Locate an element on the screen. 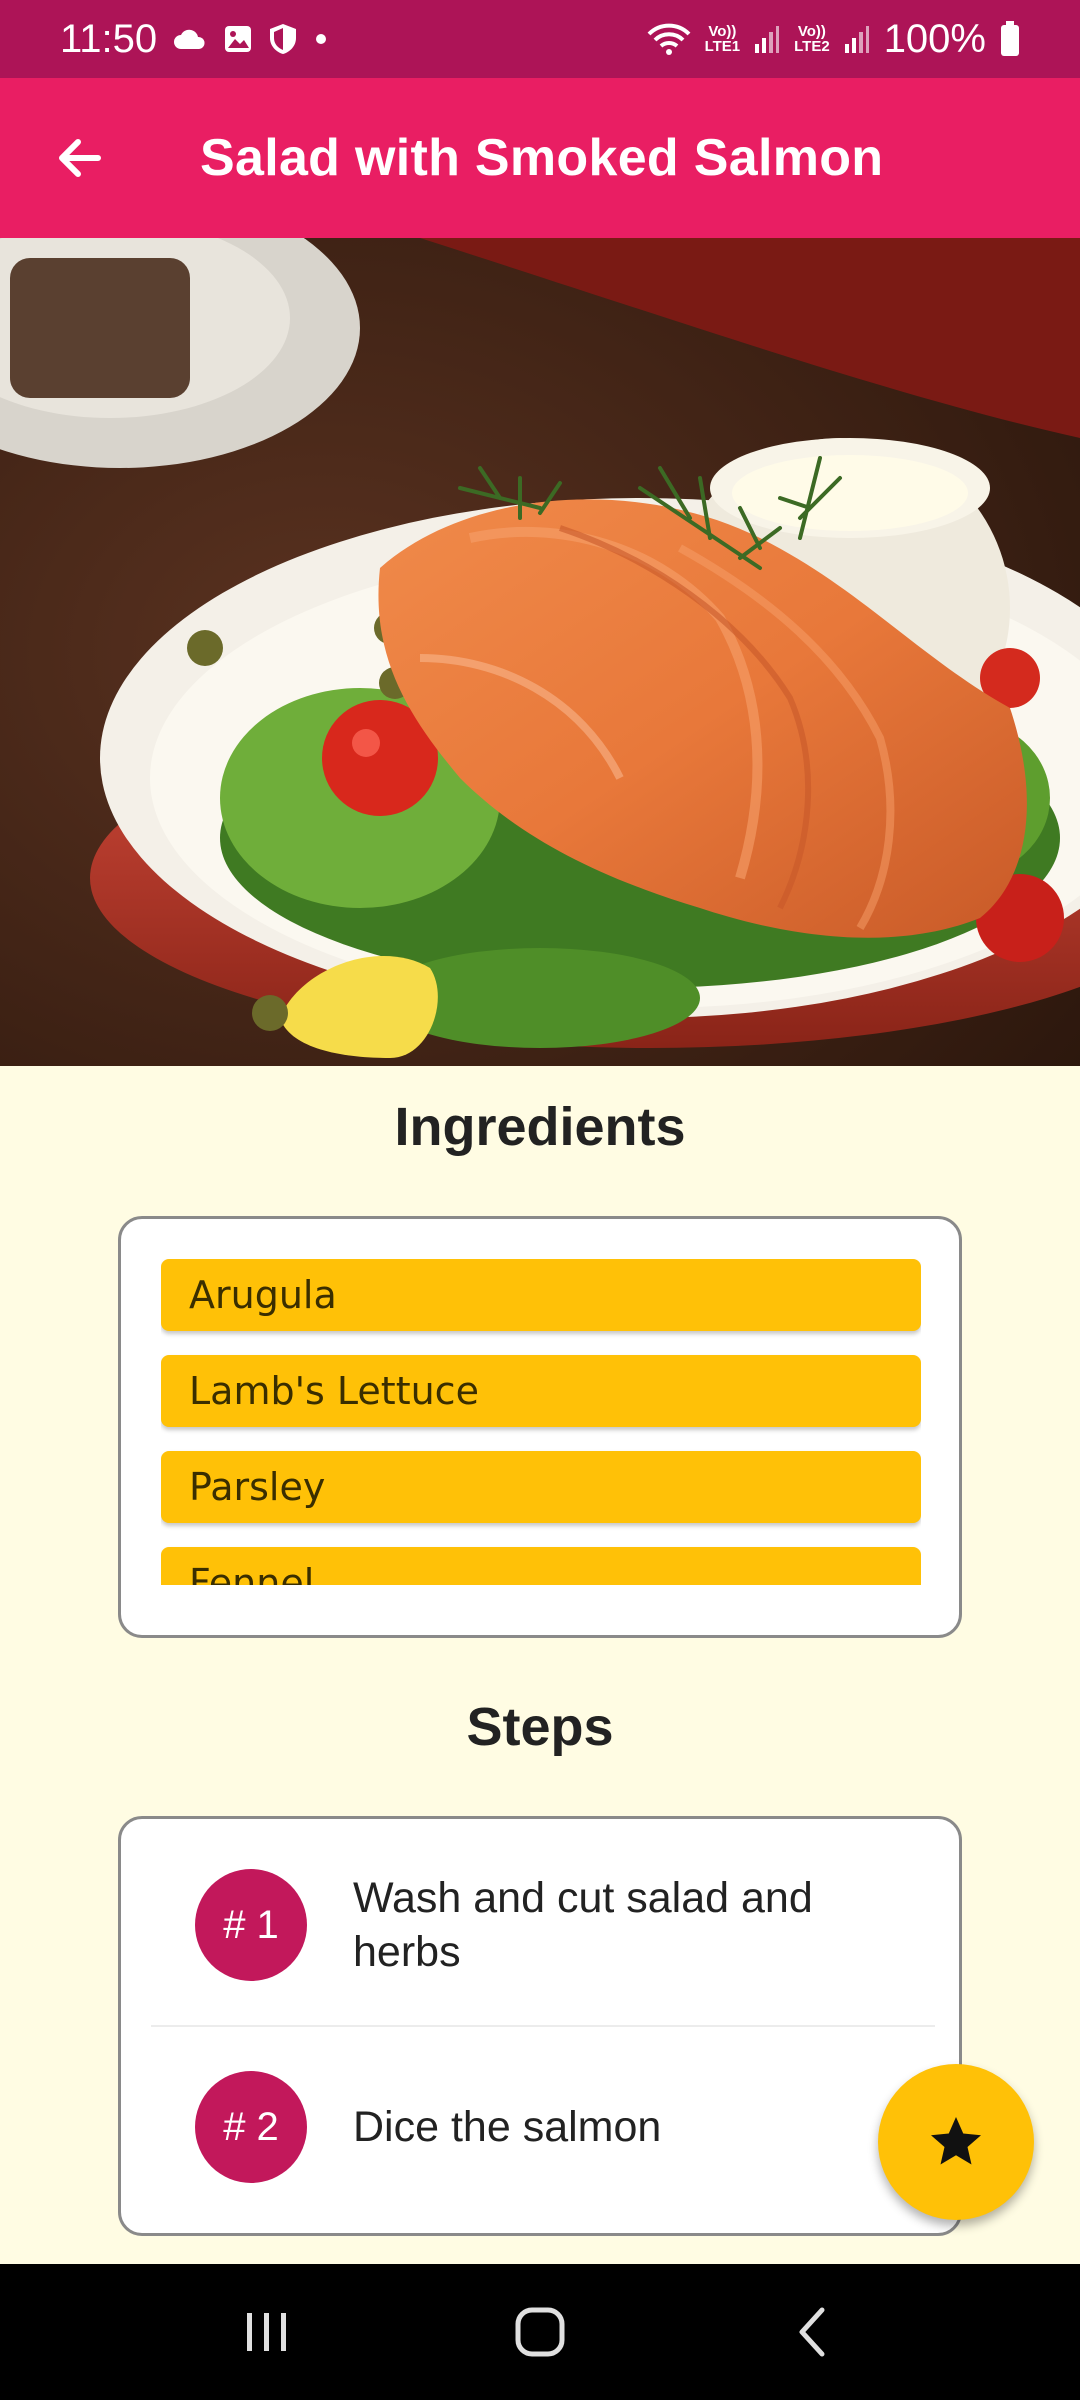 Image resolution: width=1080 pixels, height=2400 pixels. system-nav-bar is located at coordinates (540, 2332).